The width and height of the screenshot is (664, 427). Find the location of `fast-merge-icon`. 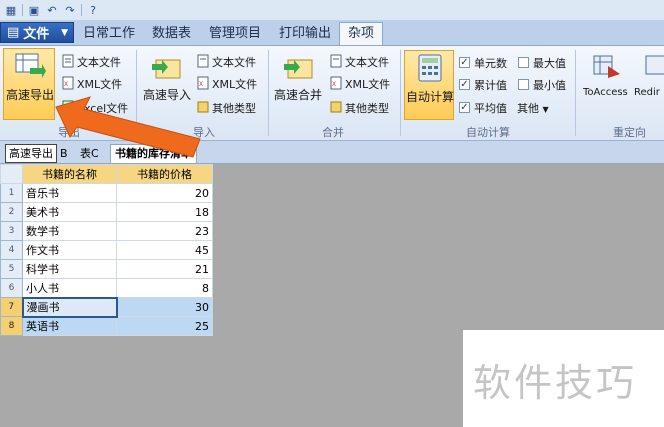

fast-merge-icon is located at coordinates (298, 69).